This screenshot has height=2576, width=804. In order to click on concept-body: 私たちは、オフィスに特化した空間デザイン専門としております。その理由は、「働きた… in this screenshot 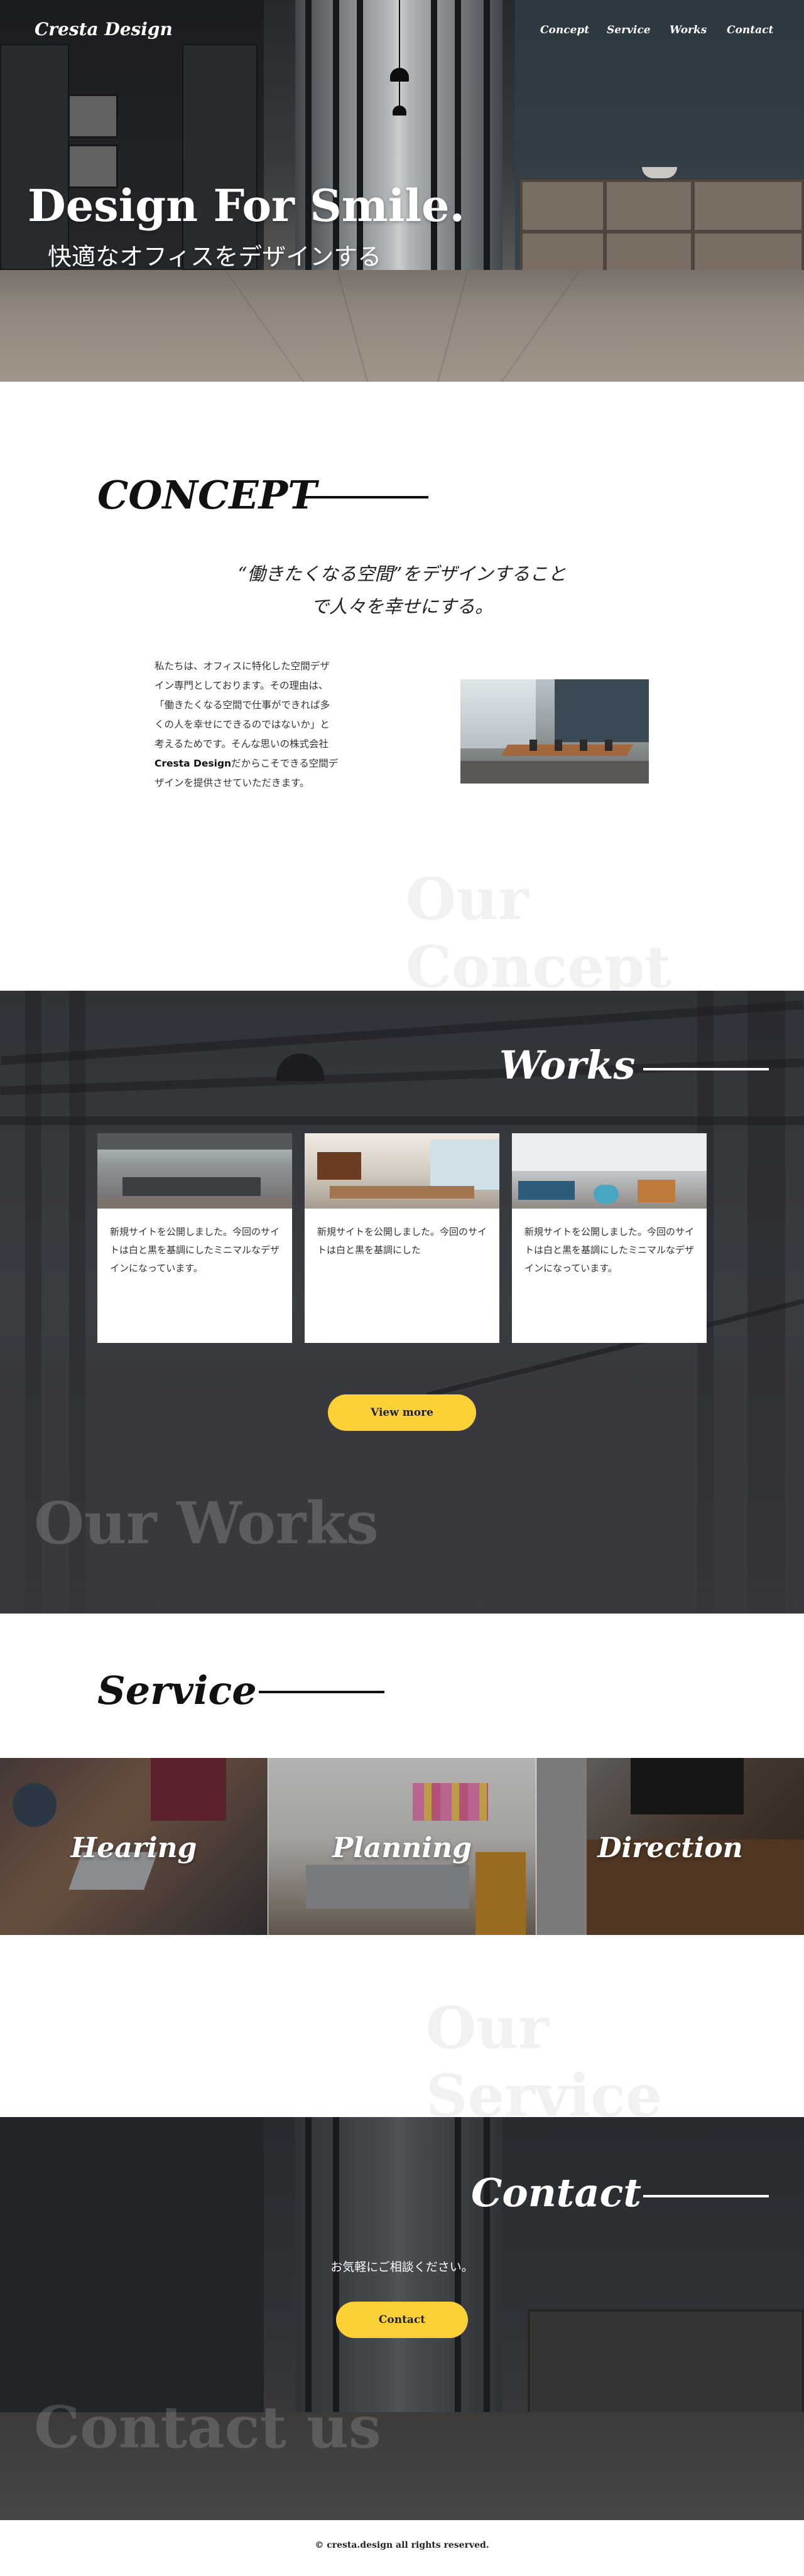, I will do `click(247, 725)`.